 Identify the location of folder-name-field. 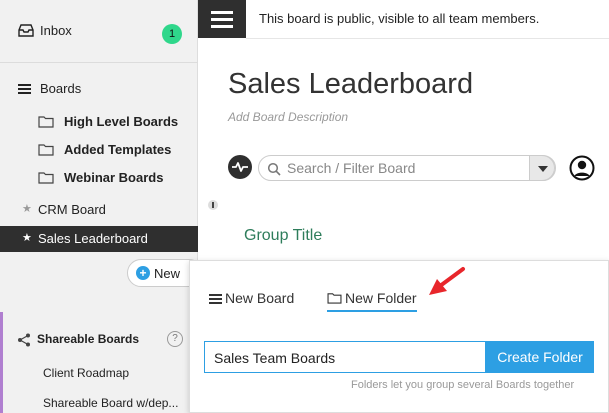
(345, 357).